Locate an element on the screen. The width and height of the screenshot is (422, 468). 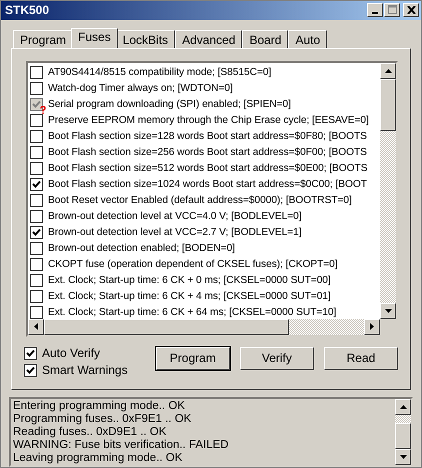
action-button: Read is located at coordinates (361, 358).